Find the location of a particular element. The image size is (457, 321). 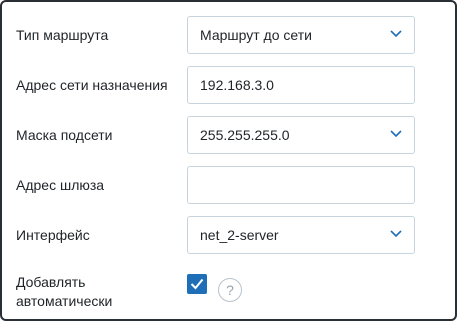

auto-add-label-line1: Добавлять is located at coordinates (51, 282).